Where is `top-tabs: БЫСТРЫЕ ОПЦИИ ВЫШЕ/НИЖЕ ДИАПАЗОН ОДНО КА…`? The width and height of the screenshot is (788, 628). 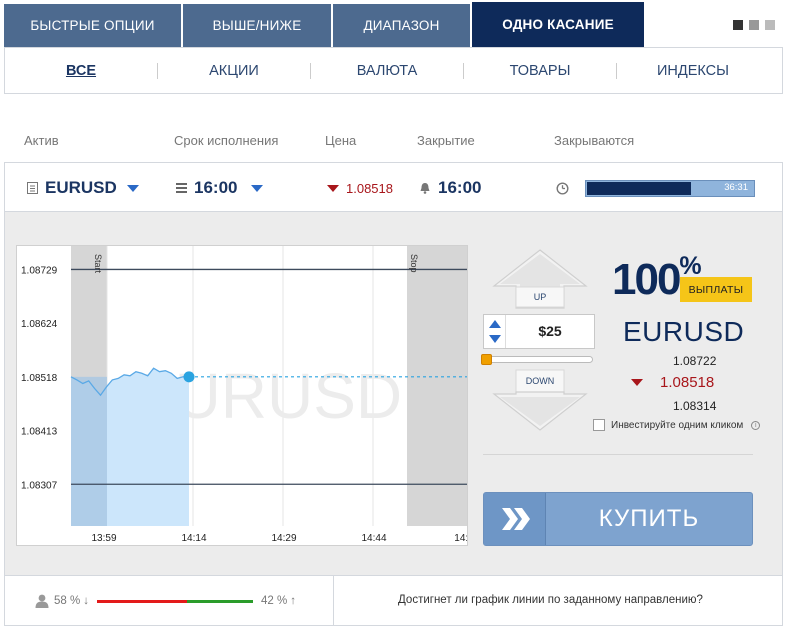 top-tabs: БЫСТРЫЕ ОПЦИИ ВЫШЕ/НИЖЕ ДИАПАЗОН ОДНО КА… is located at coordinates (325, 24).